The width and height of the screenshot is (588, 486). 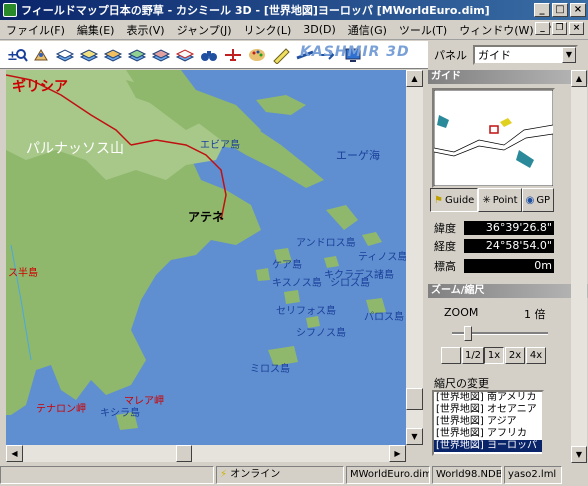 I want to click on maximize-button: □, so click(x=560, y=10).